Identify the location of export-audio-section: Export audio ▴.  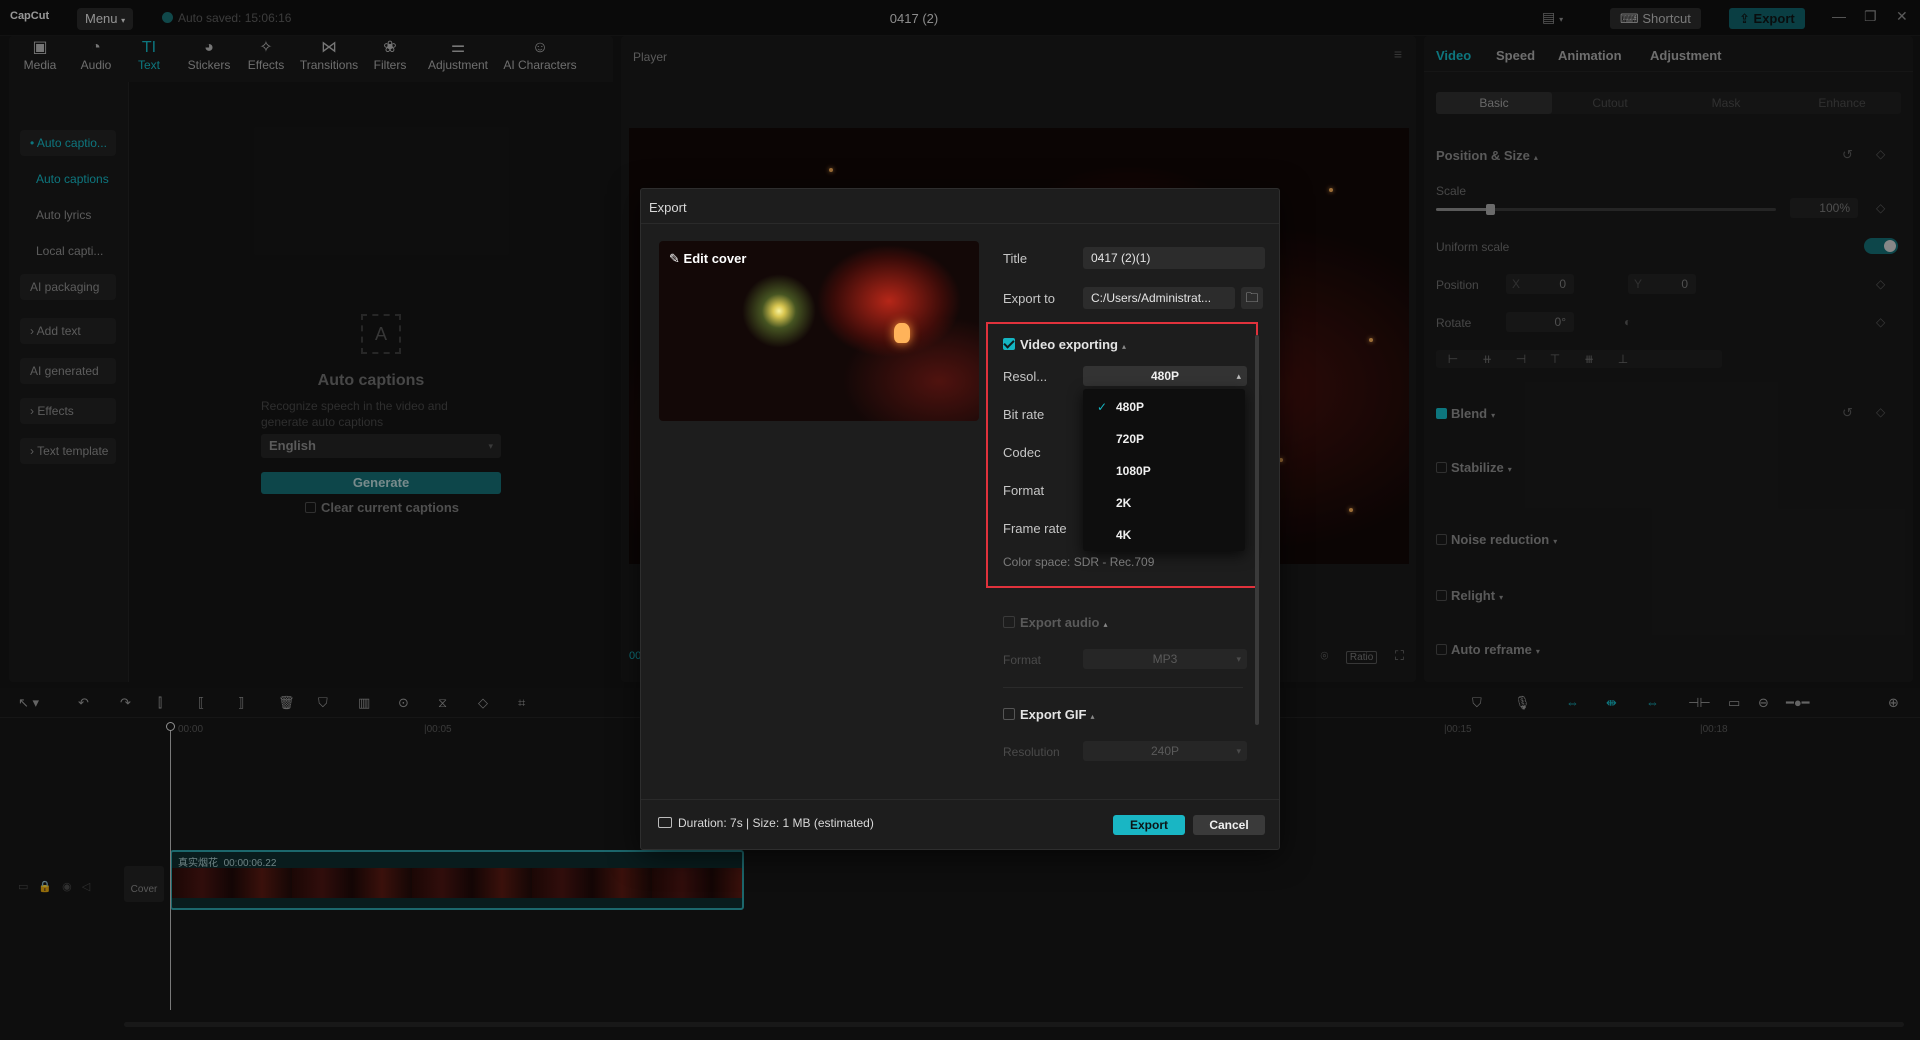
(1055, 622).